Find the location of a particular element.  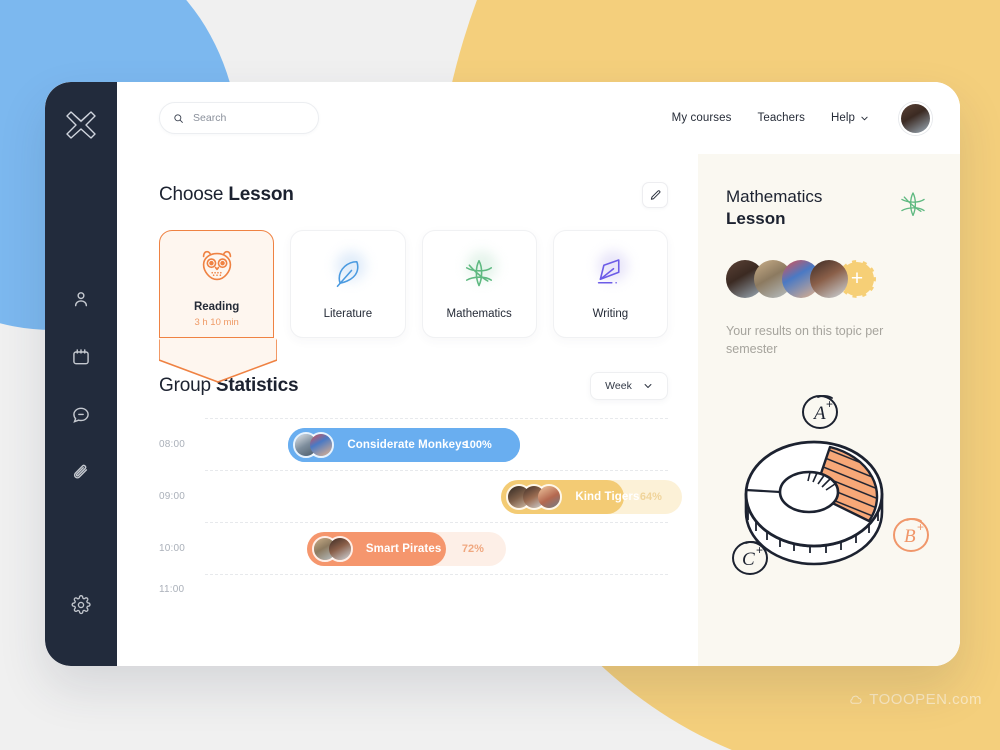

user-icon is located at coordinates (81, 299).